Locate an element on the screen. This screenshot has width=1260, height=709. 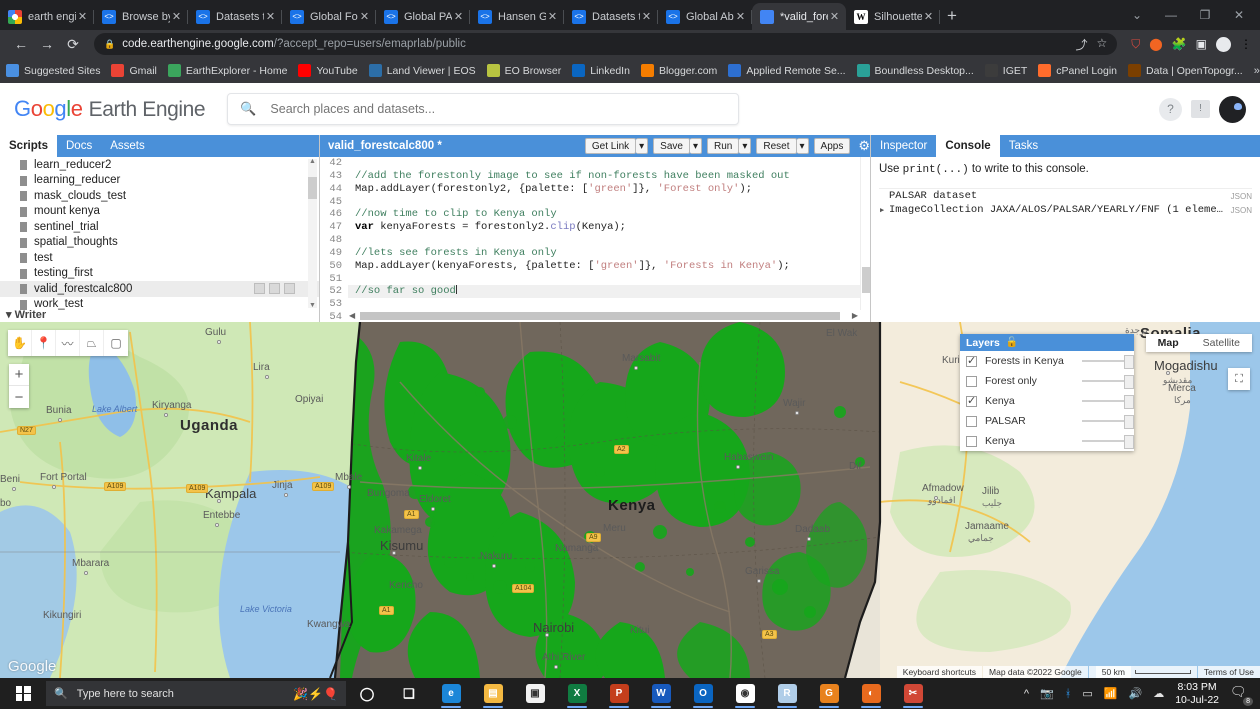
browser-tab-7: Global Abo✕ is located at coordinates (705, 16).